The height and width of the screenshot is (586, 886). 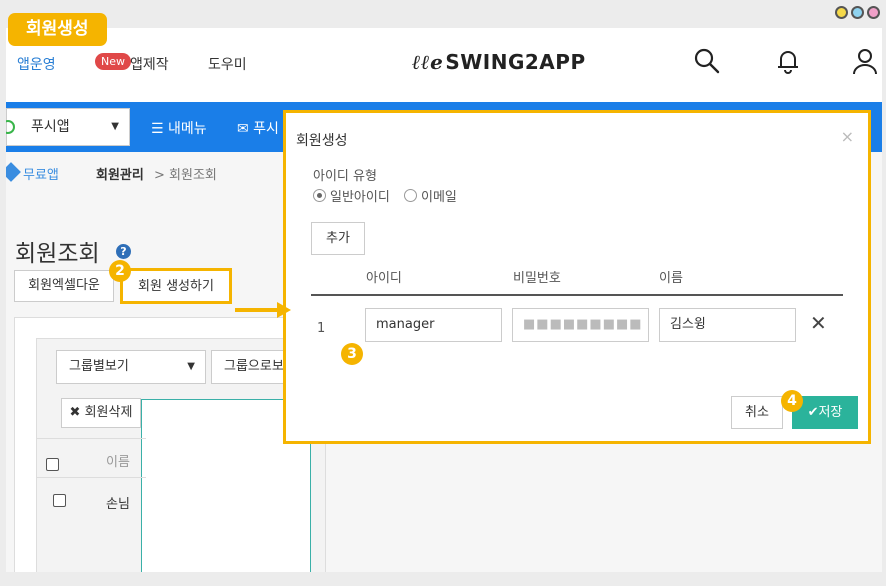 I want to click on modal-title: 회원생성, so click(x=322, y=141).